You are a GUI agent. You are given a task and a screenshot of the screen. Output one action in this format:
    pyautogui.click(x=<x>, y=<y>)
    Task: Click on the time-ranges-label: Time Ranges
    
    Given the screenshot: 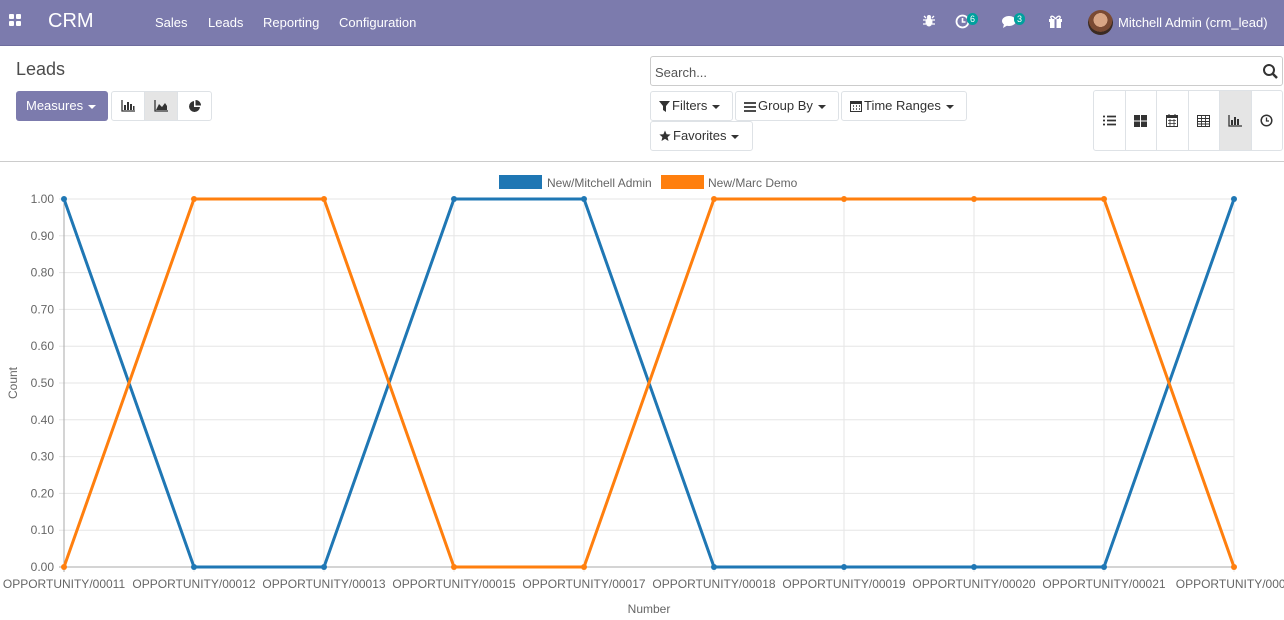 What is the action you would take?
    pyautogui.click(x=902, y=105)
    